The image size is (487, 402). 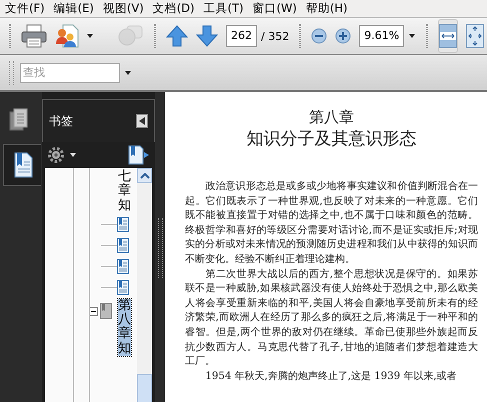 What do you see at coordinates (144, 285) in the screenshot?
I see `scrollbar` at bounding box center [144, 285].